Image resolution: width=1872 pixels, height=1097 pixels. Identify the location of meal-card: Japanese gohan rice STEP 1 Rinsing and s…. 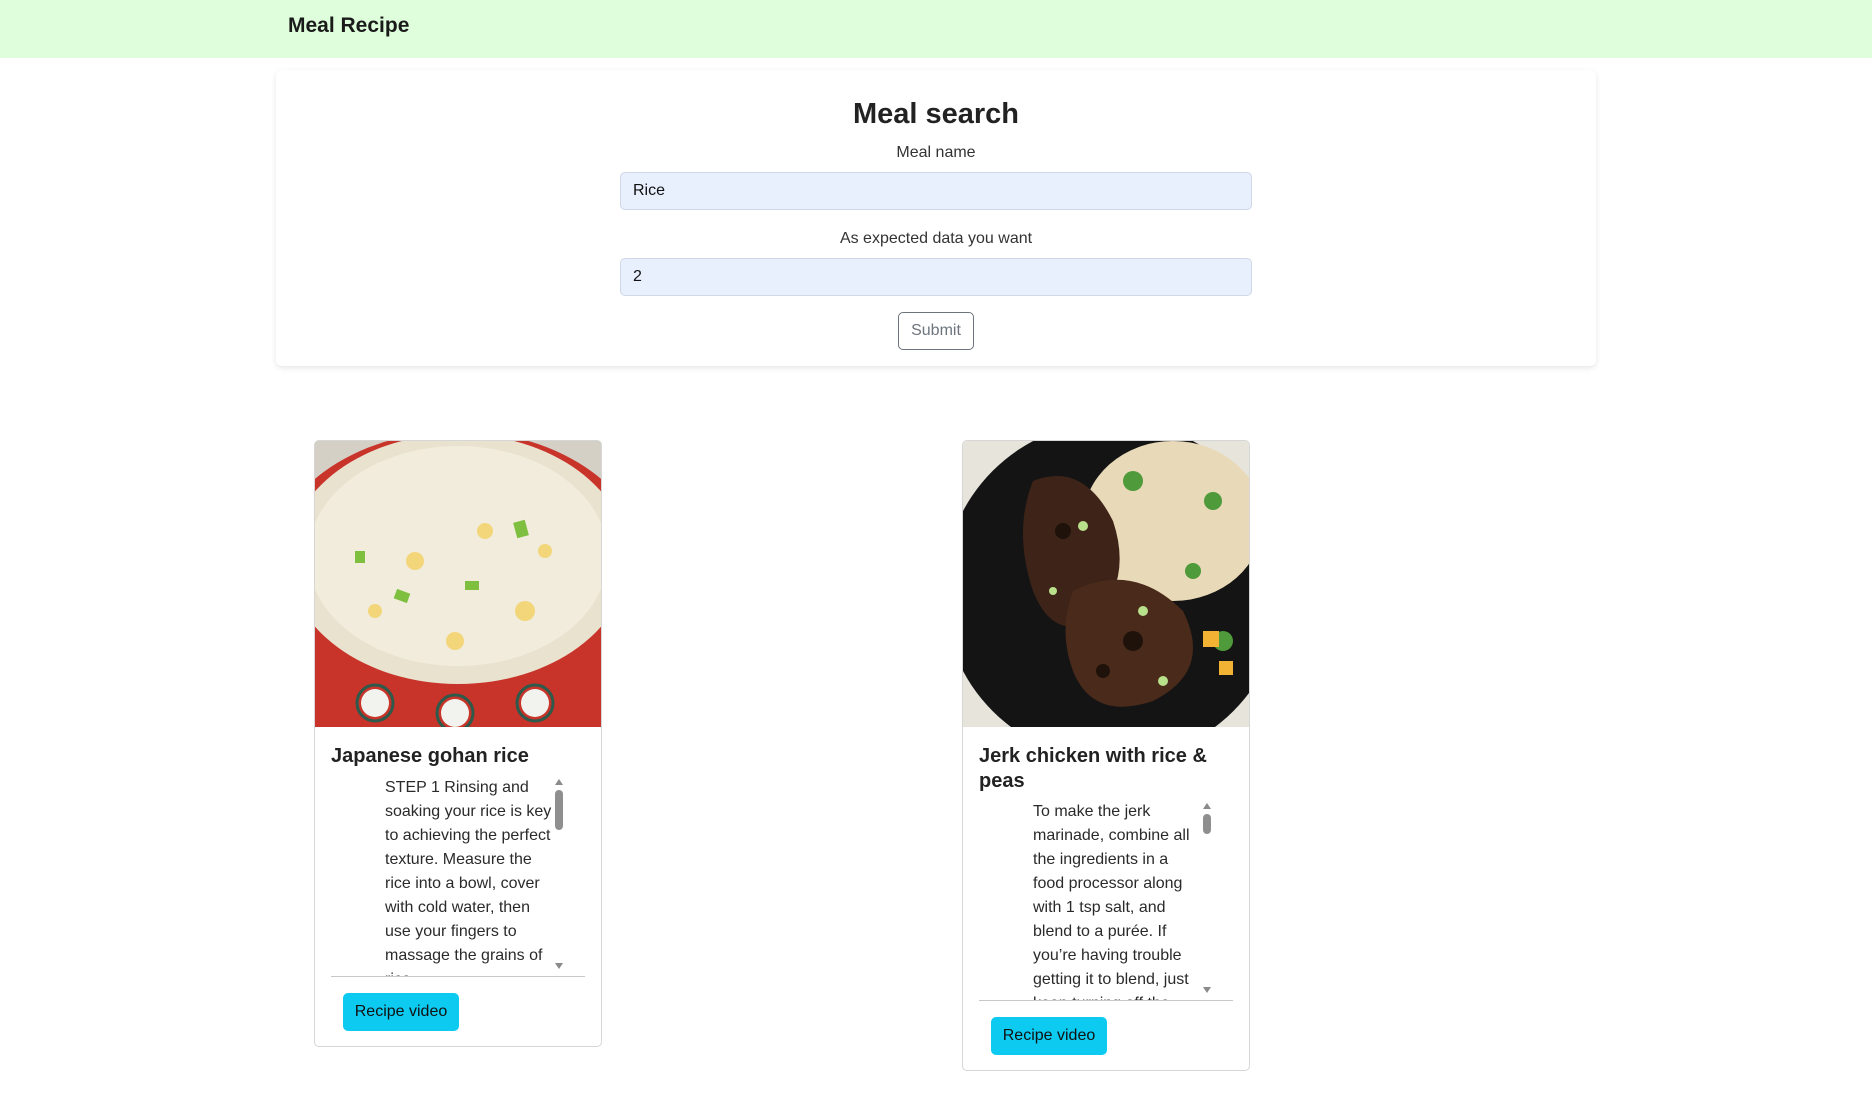
(458, 743).